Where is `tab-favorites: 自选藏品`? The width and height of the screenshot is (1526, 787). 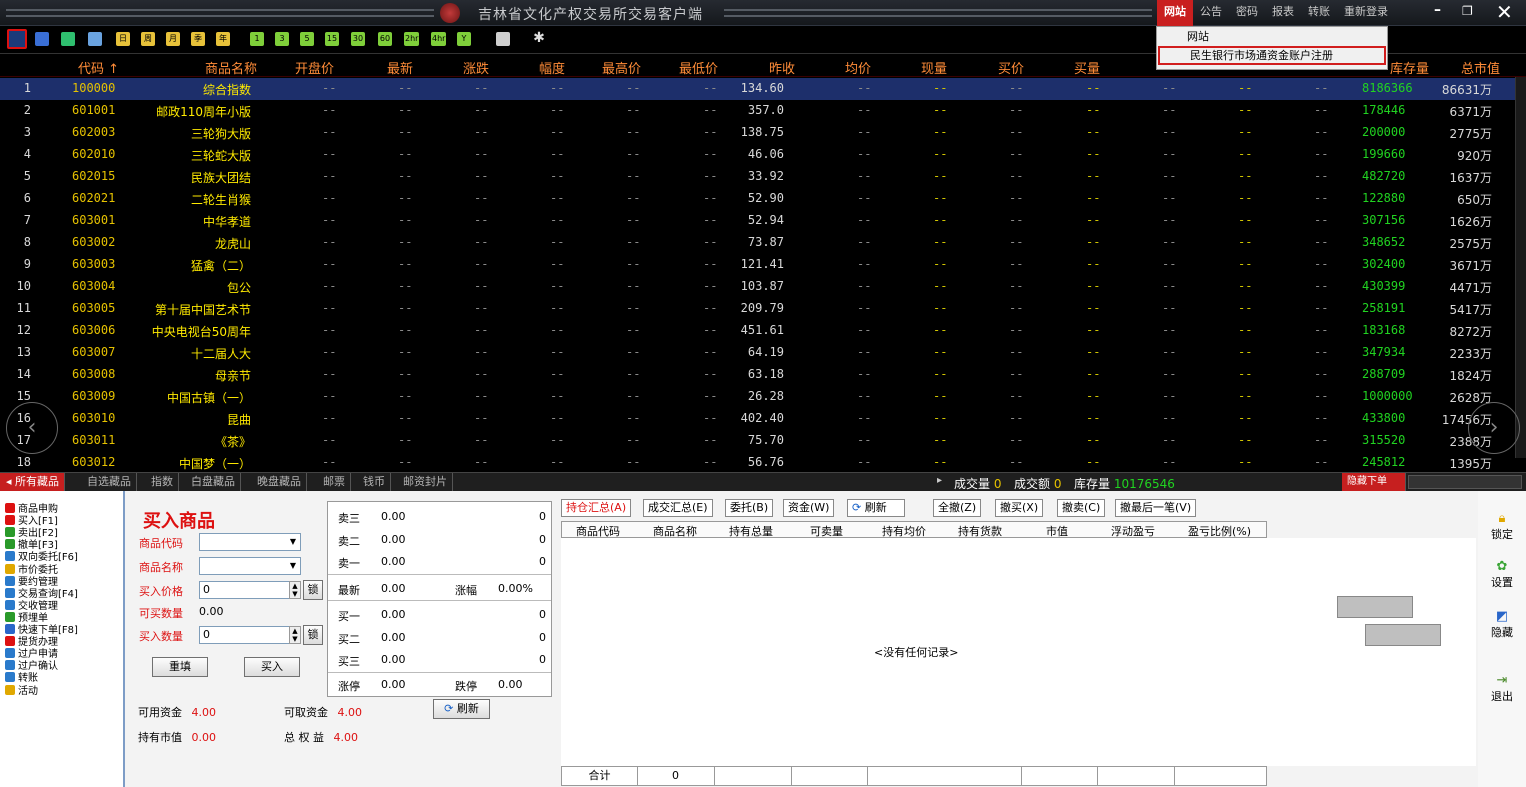 tab-favorites: 自选藏品 is located at coordinates (109, 482).